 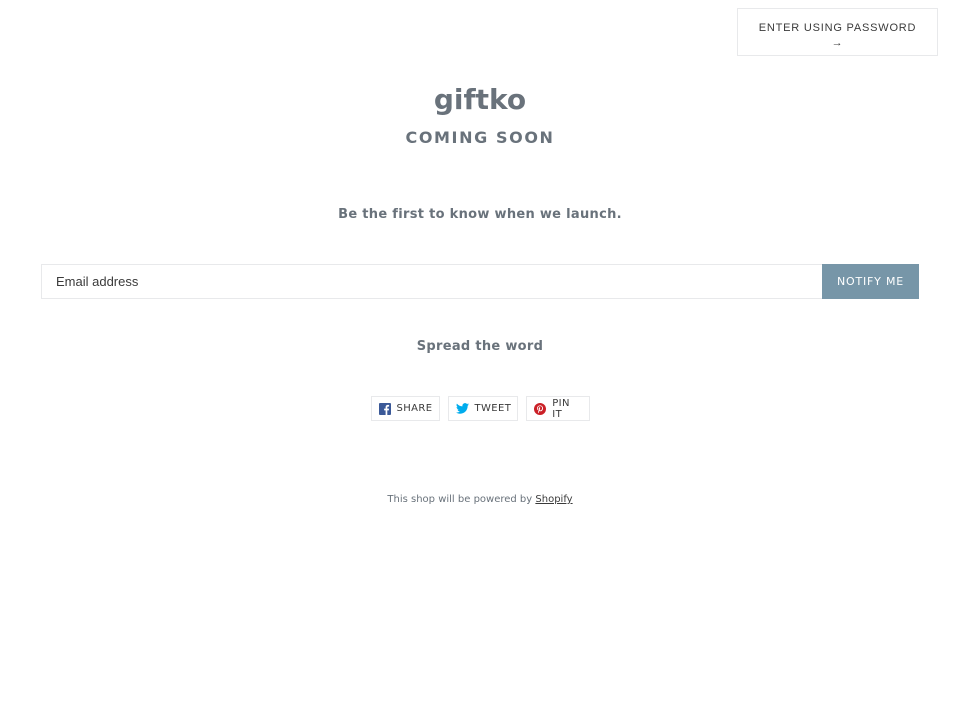 I want to click on launch-tagline: Be the first to know when we launch., so click(x=480, y=214).